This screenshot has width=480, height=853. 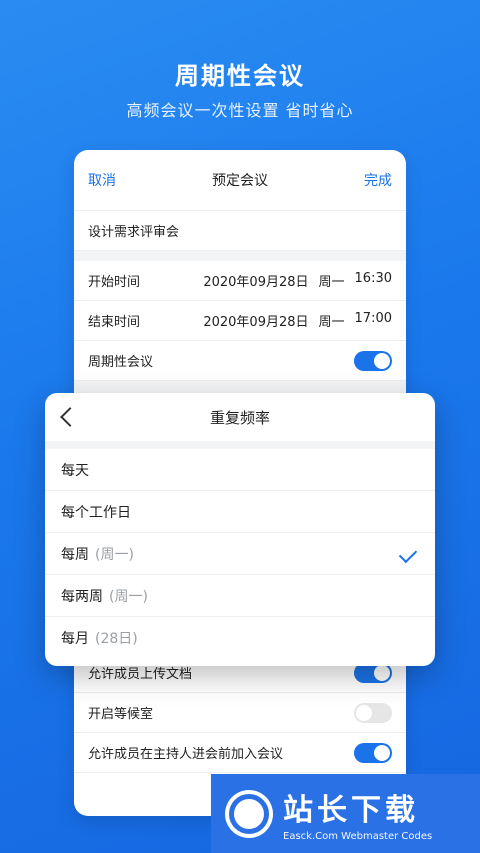 I want to click on repeat-option-workdays: 每个工作日, so click(x=240, y=512).